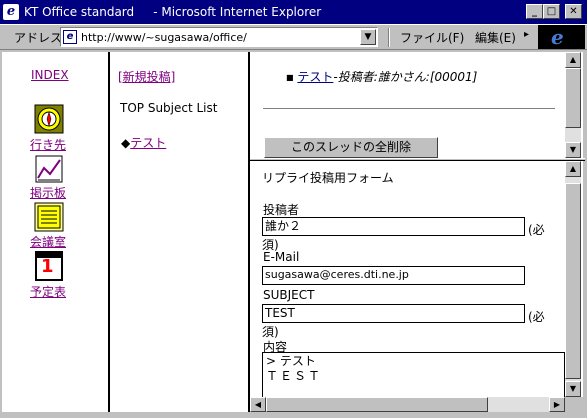 The image size is (587, 418). Describe the element at coordinates (289, 295) in the screenshot. I see `subject-label: SUBJECT` at that location.